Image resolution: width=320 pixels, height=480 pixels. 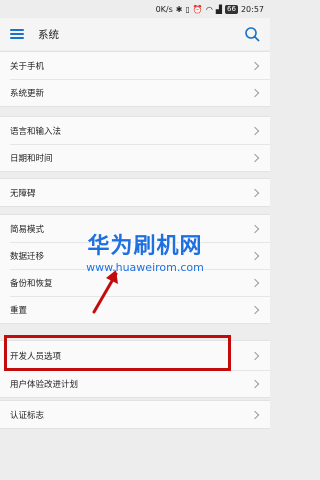 What do you see at coordinates (135, 130) in the screenshot?
I see `settings-item-language-input: 语言和输入法` at bounding box center [135, 130].